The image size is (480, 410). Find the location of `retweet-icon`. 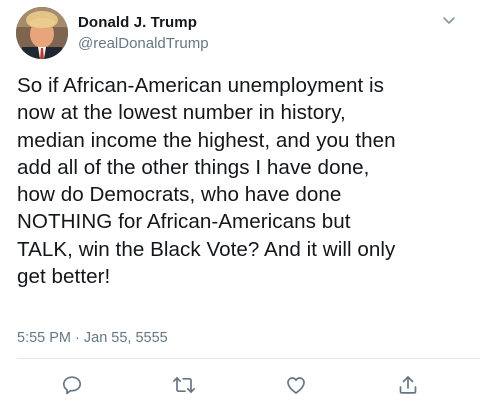

retweet-icon is located at coordinates (184, 385).